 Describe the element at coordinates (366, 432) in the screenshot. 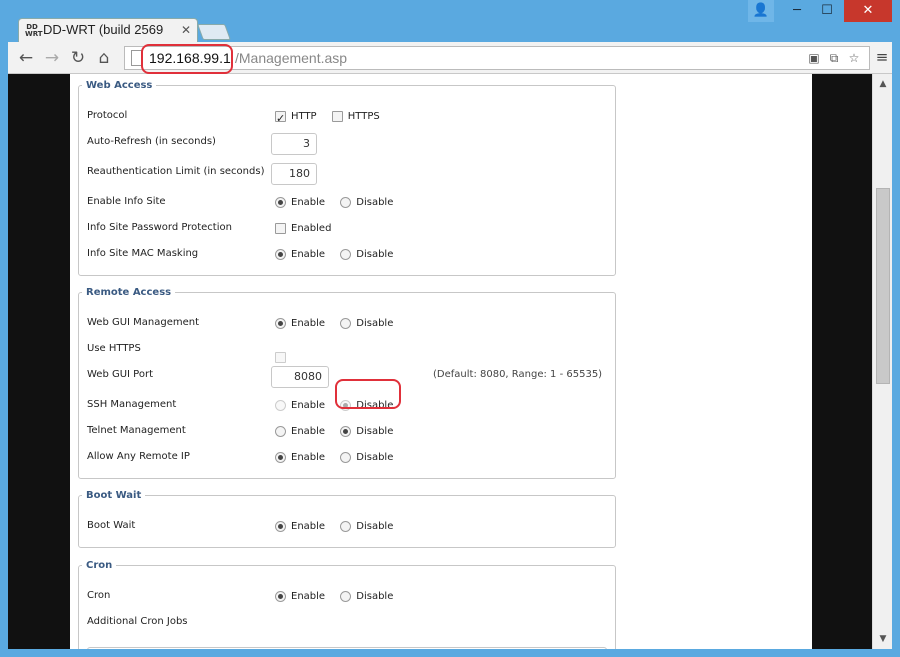

I see `telnet-disable-radio: Disable` at that location.